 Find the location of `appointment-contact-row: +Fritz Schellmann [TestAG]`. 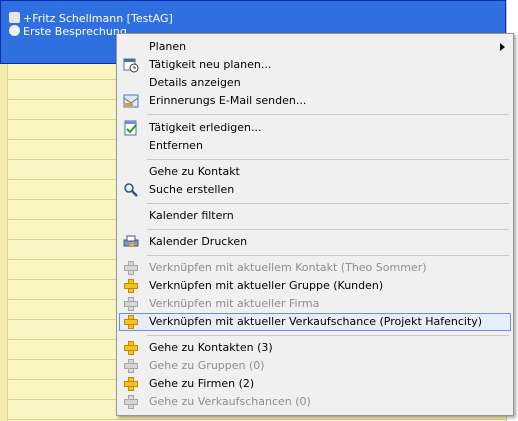

appointment-contact-row: +Fritz Schellmann [TestAG] is located at coordinates (91, 18).